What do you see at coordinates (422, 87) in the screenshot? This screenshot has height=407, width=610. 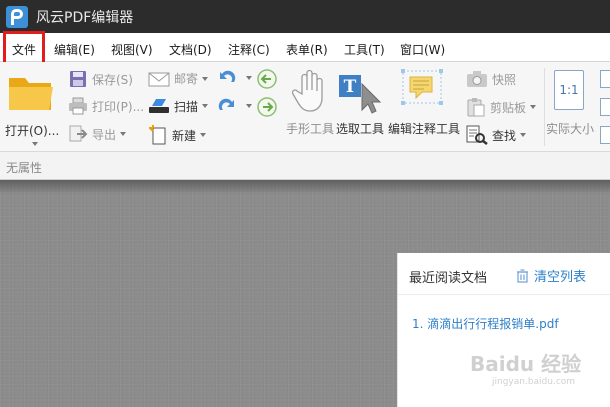 I see `edit-annotation-icon` at bounding box center [422, 87].